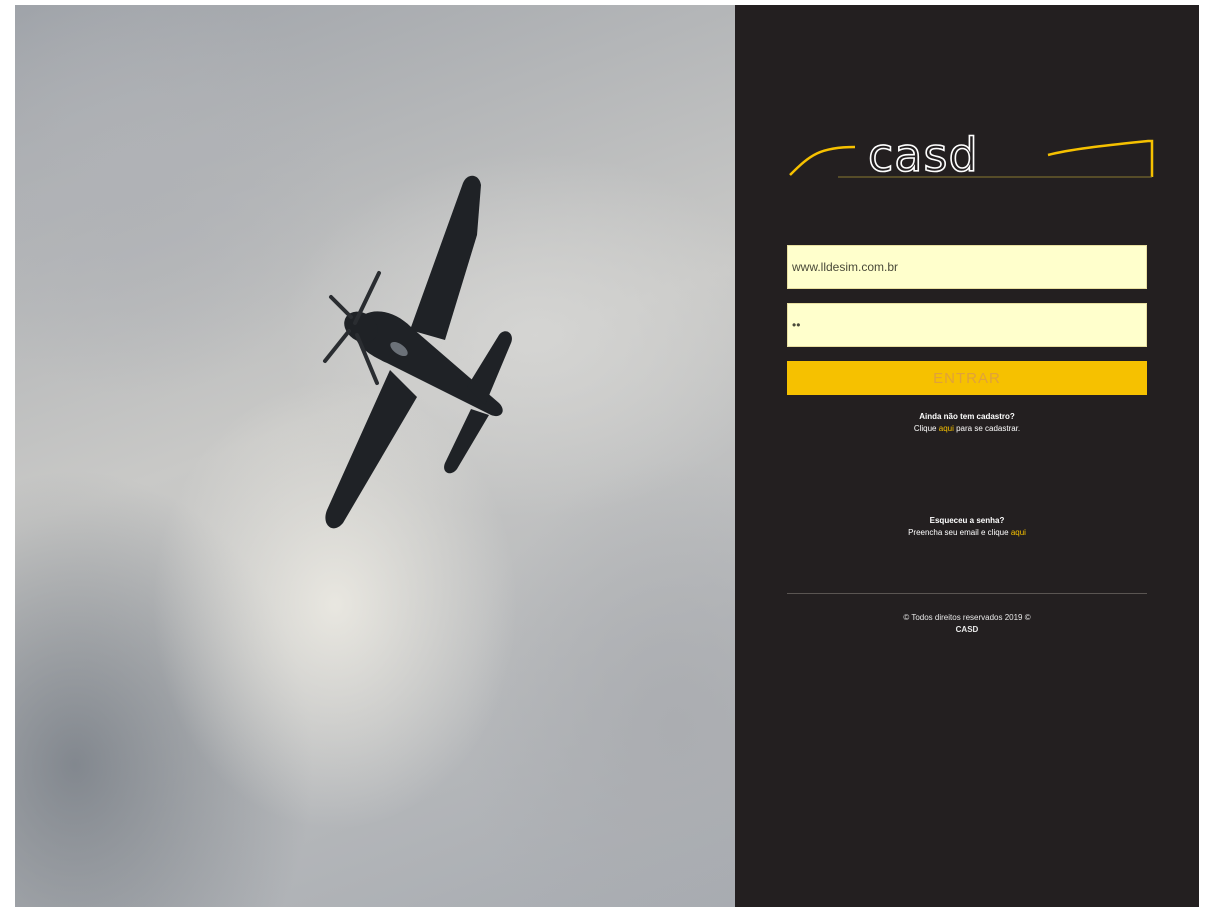 The width and height of the screenshot is (1212, 907). What do you see at coordinates (966, 624) in the screenshot?
I see `footer: © Todos direitos reservados 2019 © CASD` at bounding box center [966, 624].